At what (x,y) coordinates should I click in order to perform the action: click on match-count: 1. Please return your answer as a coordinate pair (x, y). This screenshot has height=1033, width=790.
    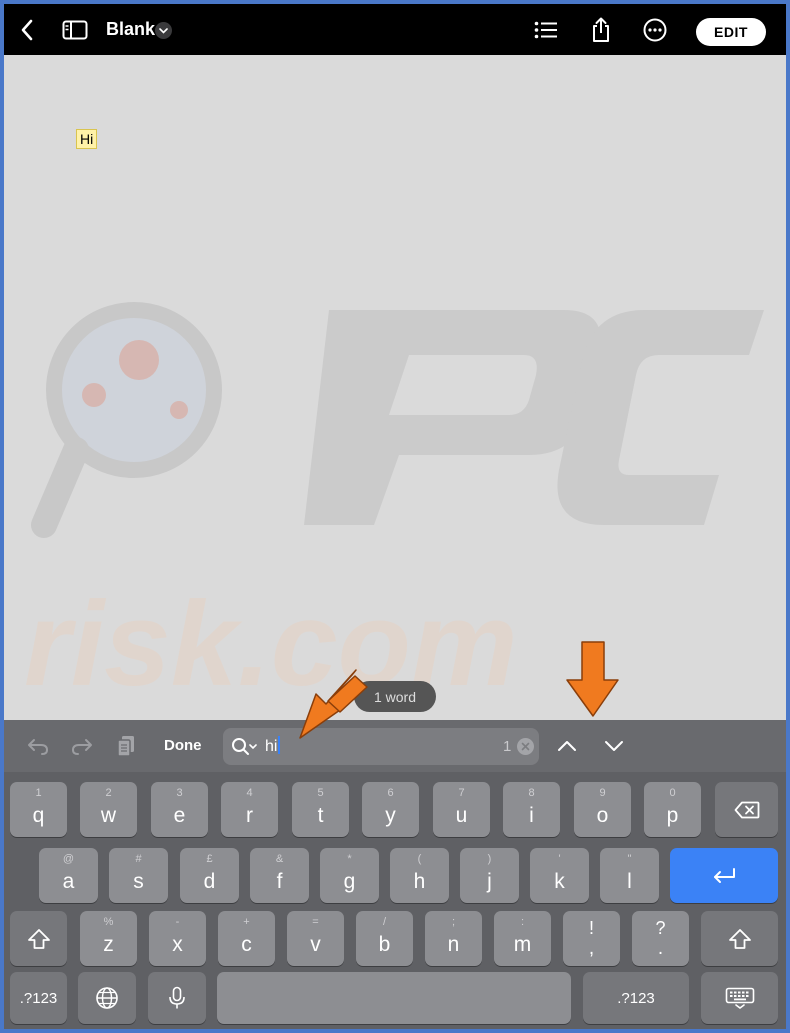
    Looking at the image, I should click on (507, 746).